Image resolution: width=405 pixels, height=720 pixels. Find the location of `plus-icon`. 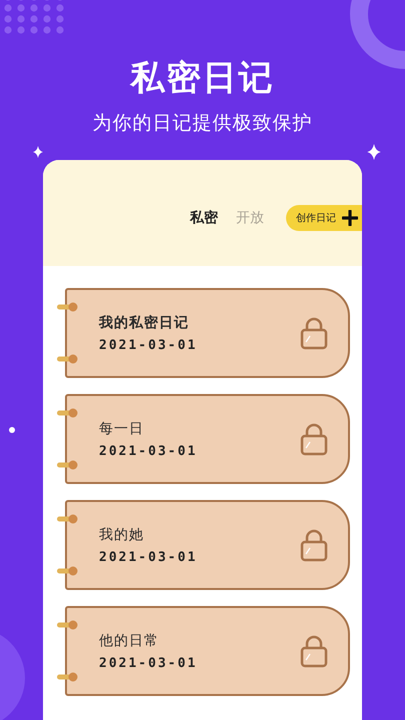

plus-icon is located at coordinates (350, 218).